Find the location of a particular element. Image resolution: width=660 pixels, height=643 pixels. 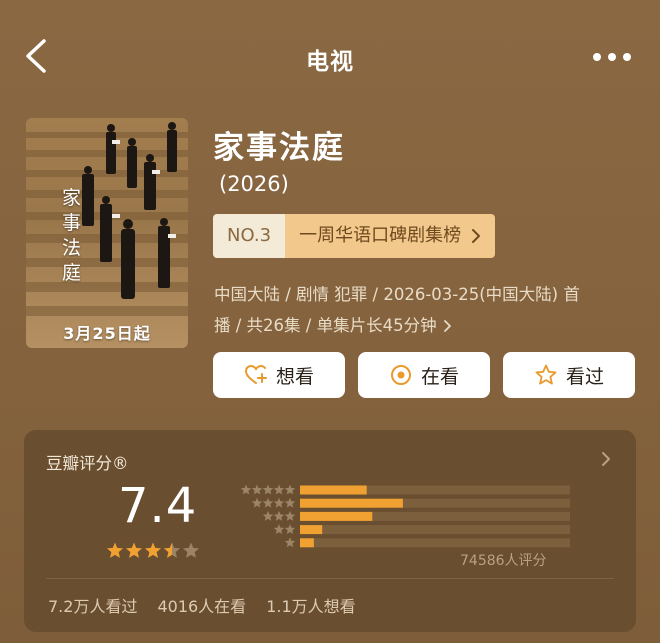

want-count: 1.1万人想看 is located at coordinates (311, 606).